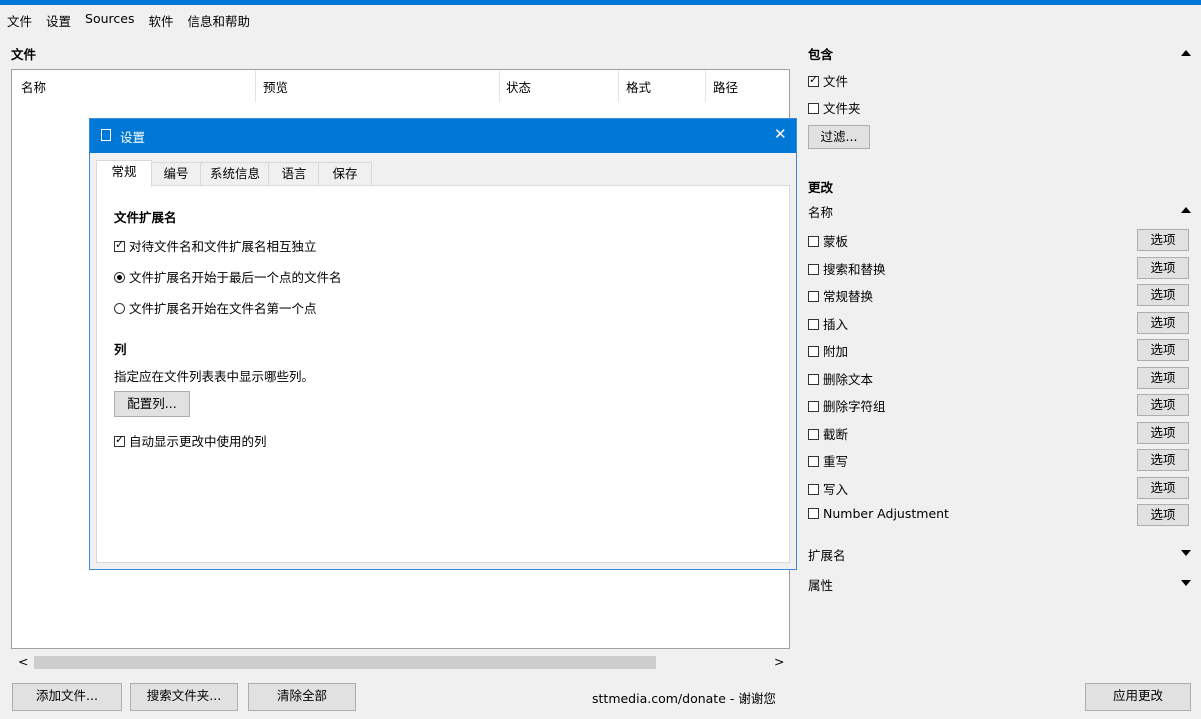 The width and height of the screenshot is (1201, 719). I want to click on tab-numbering: 编号, so click(176, 173).